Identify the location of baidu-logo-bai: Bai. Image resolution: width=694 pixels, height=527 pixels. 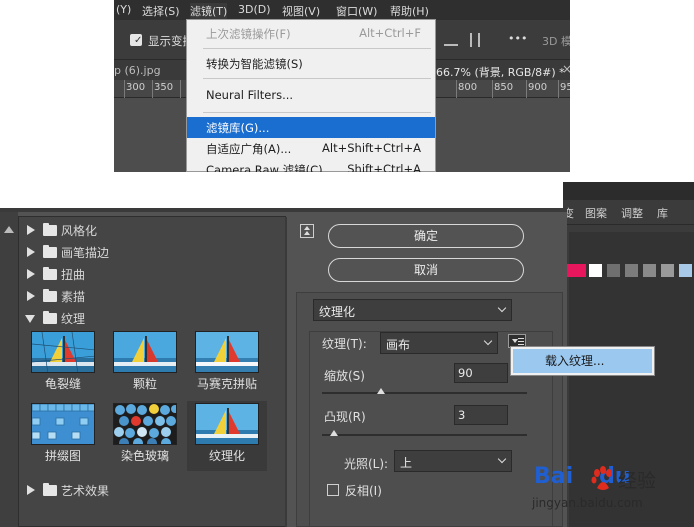
(554, 476).